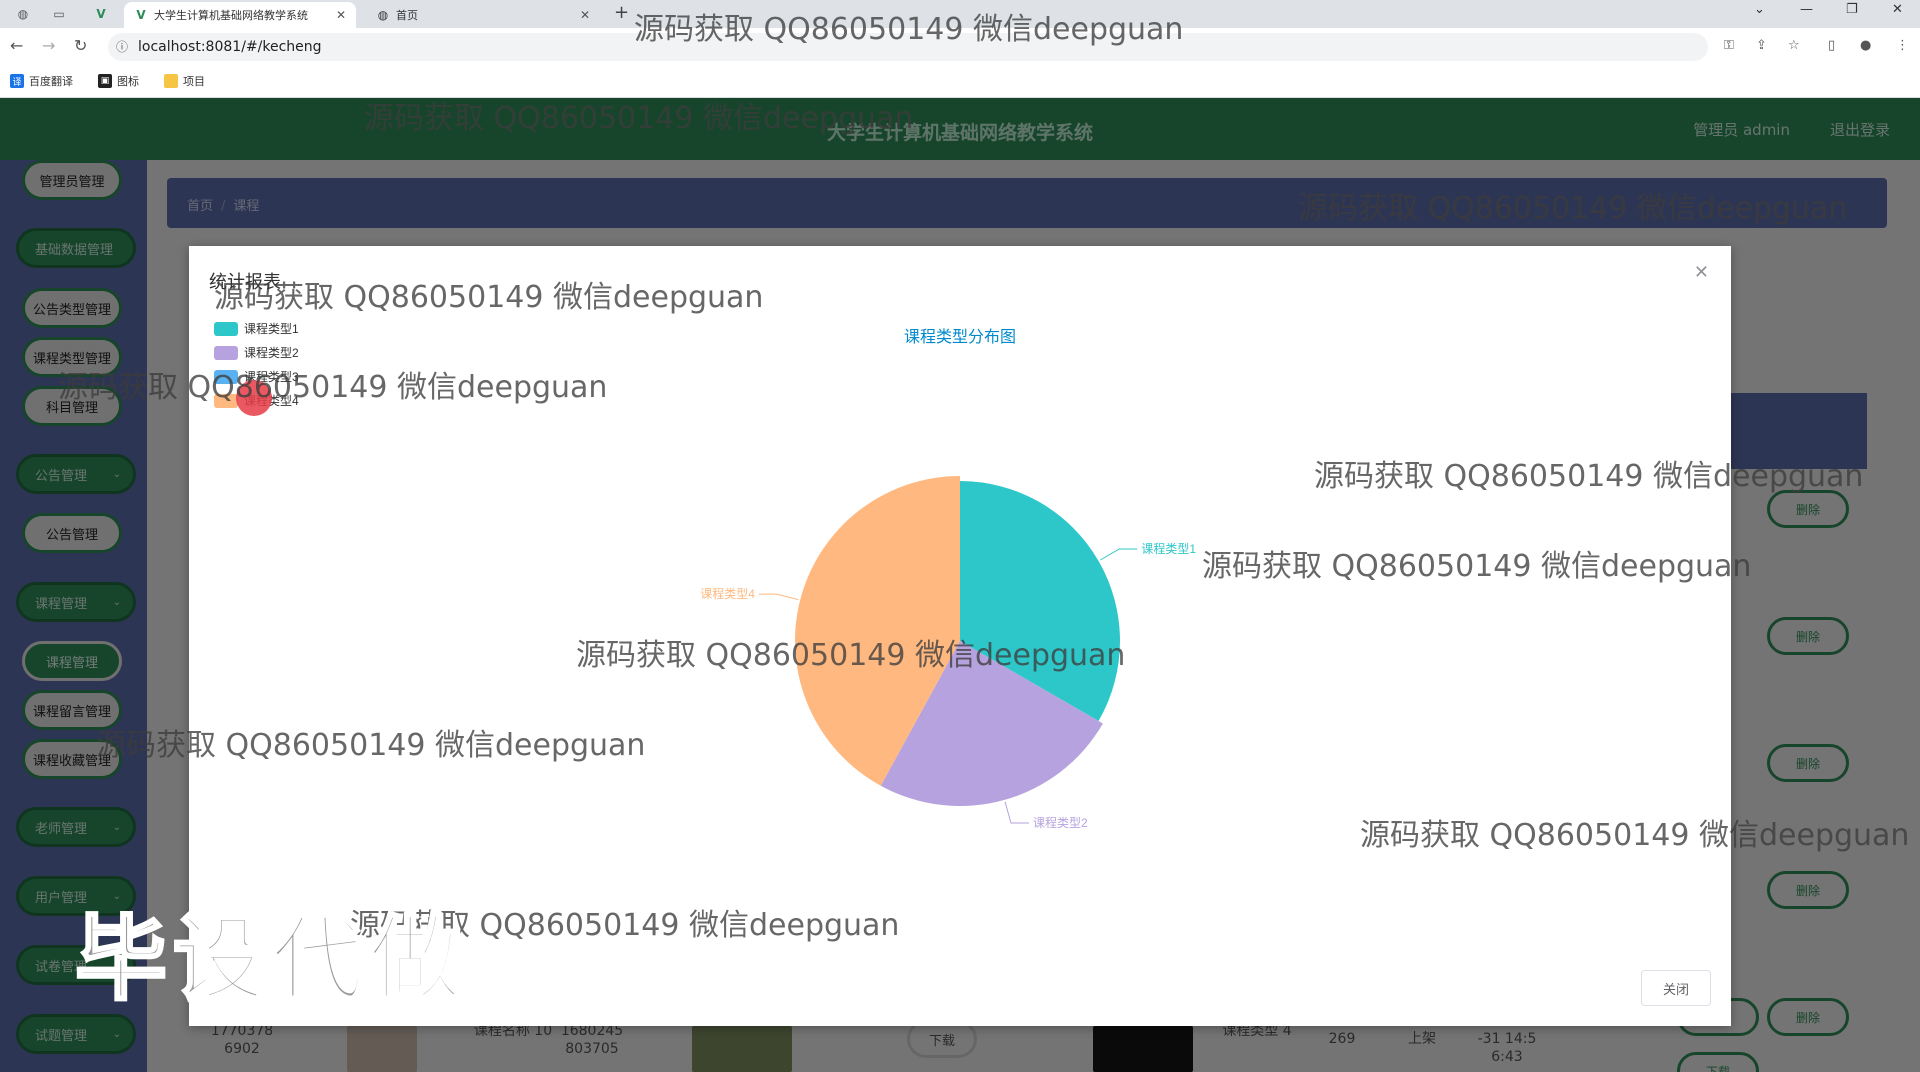 Image resolution: width=1920 pixels, height=1072 pixels. I want to click on window-close-icon: ✕, so click(1897, 9).